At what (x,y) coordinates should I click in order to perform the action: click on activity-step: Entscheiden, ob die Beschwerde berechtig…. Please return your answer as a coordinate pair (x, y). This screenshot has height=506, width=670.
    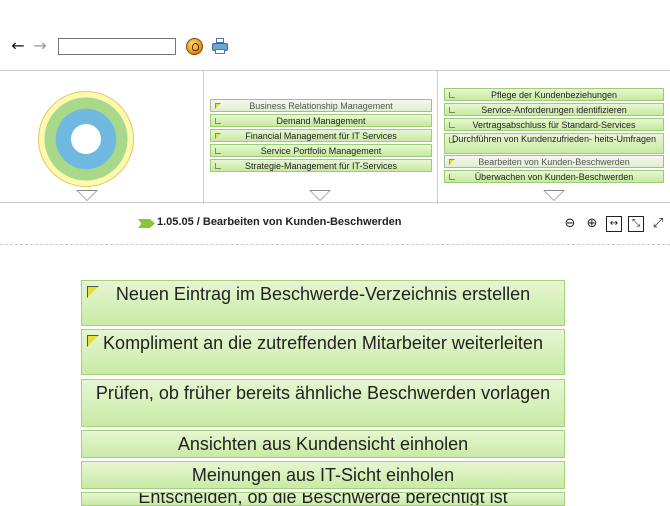
    Looking at the image, I should click on (323, 499).